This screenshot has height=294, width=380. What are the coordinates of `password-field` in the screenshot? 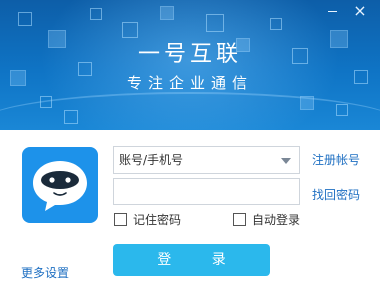 It's located at (206, 191).